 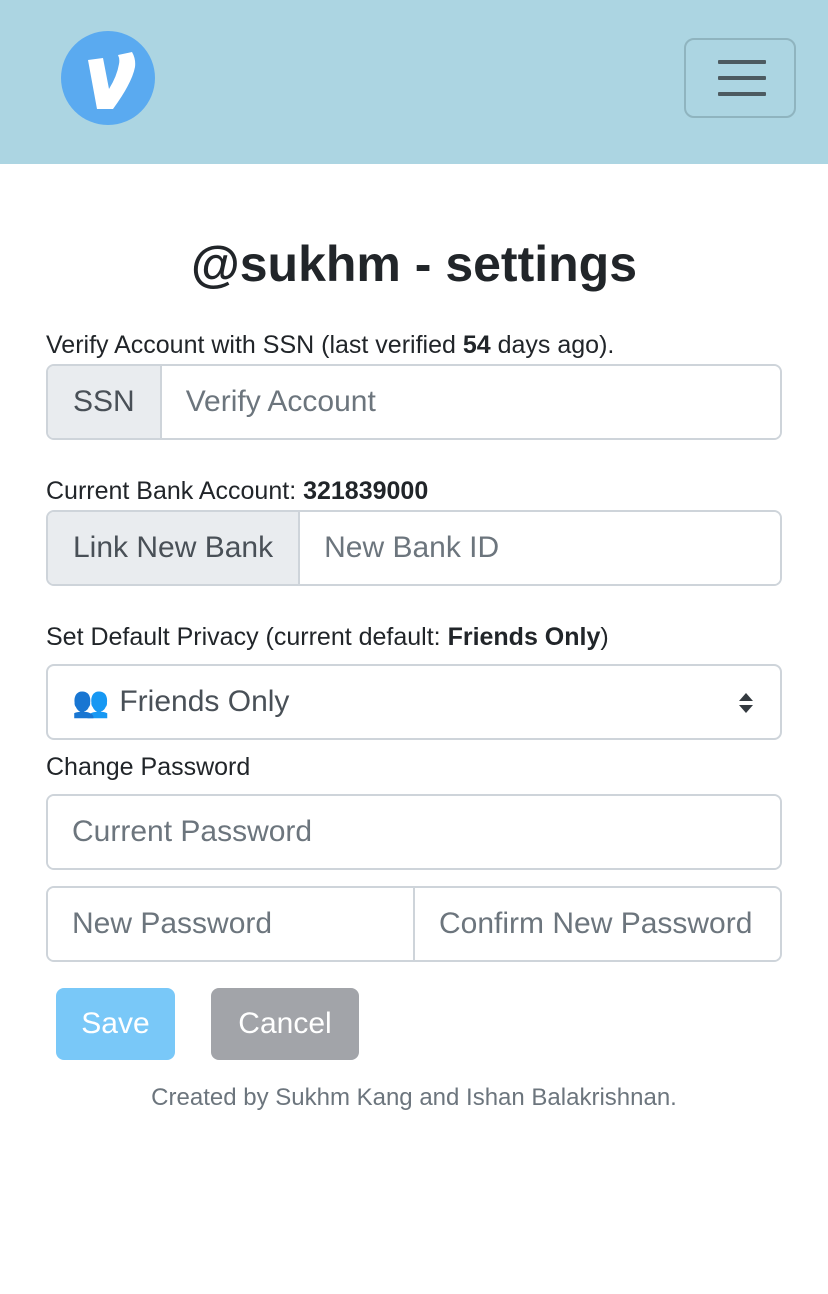 I want to click on bank-label: Current Bank Account: 321839000, so click(x=237, y=491).